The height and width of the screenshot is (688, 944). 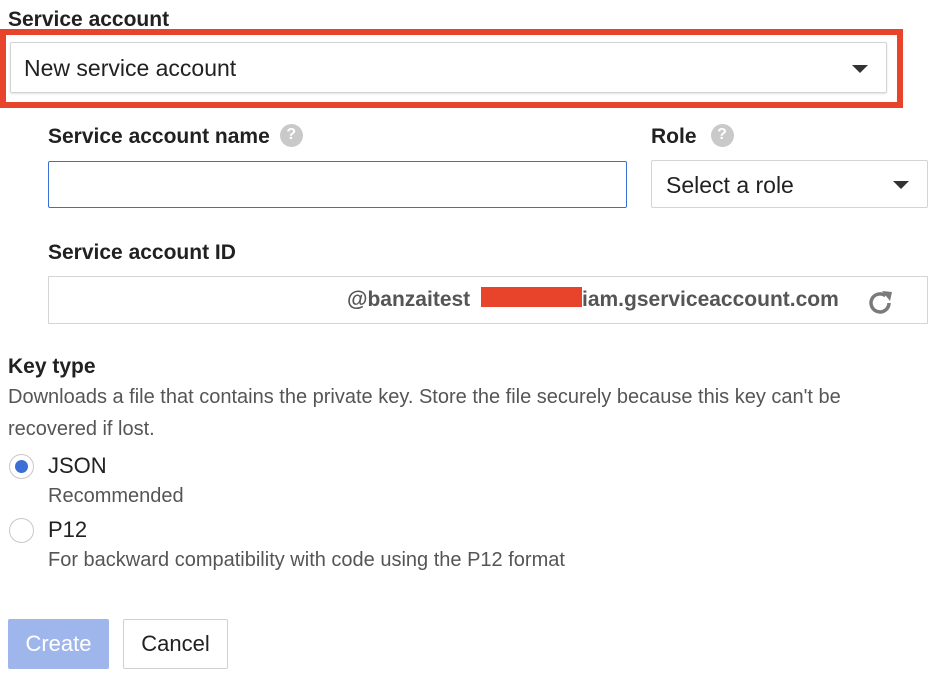 I want to click on radio-json-sublabel: Recommended, so click(x=116, y=496).